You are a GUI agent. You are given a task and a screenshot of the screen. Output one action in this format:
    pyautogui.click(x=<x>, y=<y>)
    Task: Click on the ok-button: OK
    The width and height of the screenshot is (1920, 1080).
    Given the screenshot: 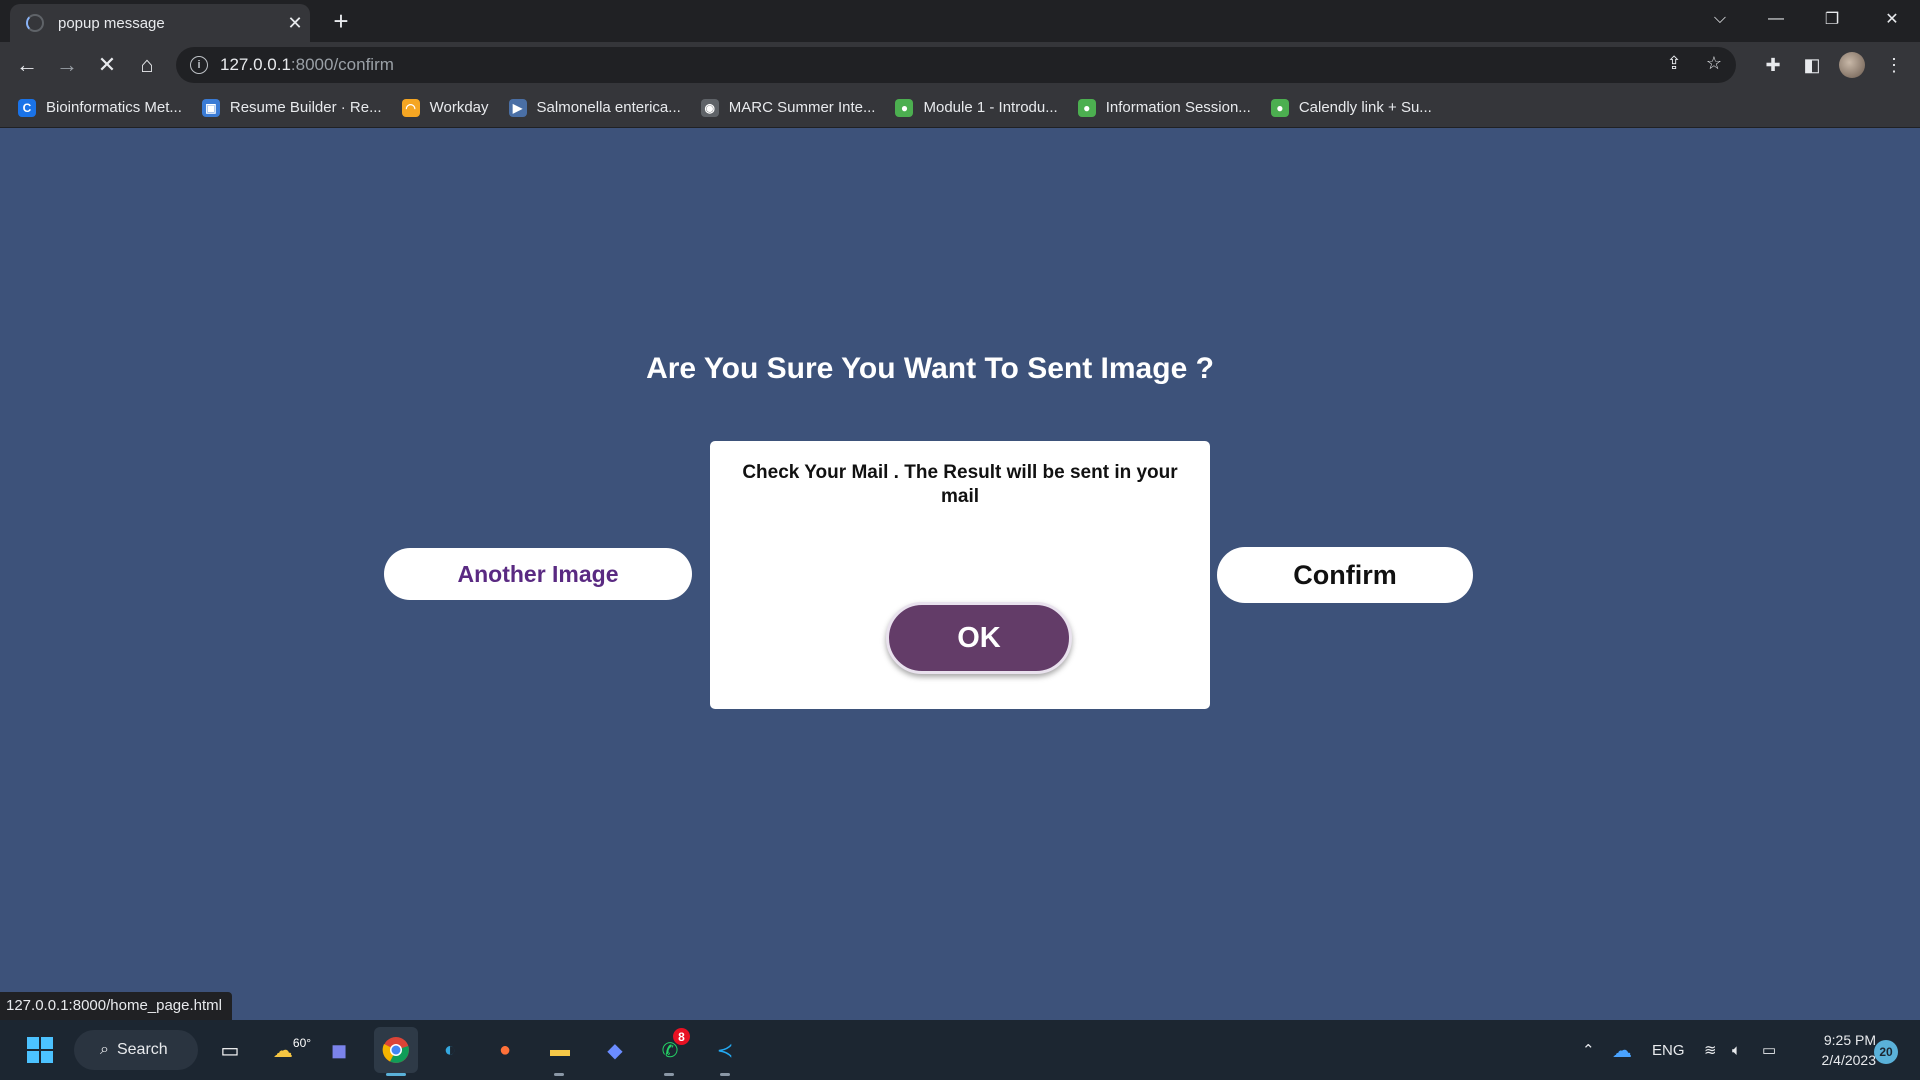 What is the action you would take?
    pyautogui.click(x=979, y=638)
    